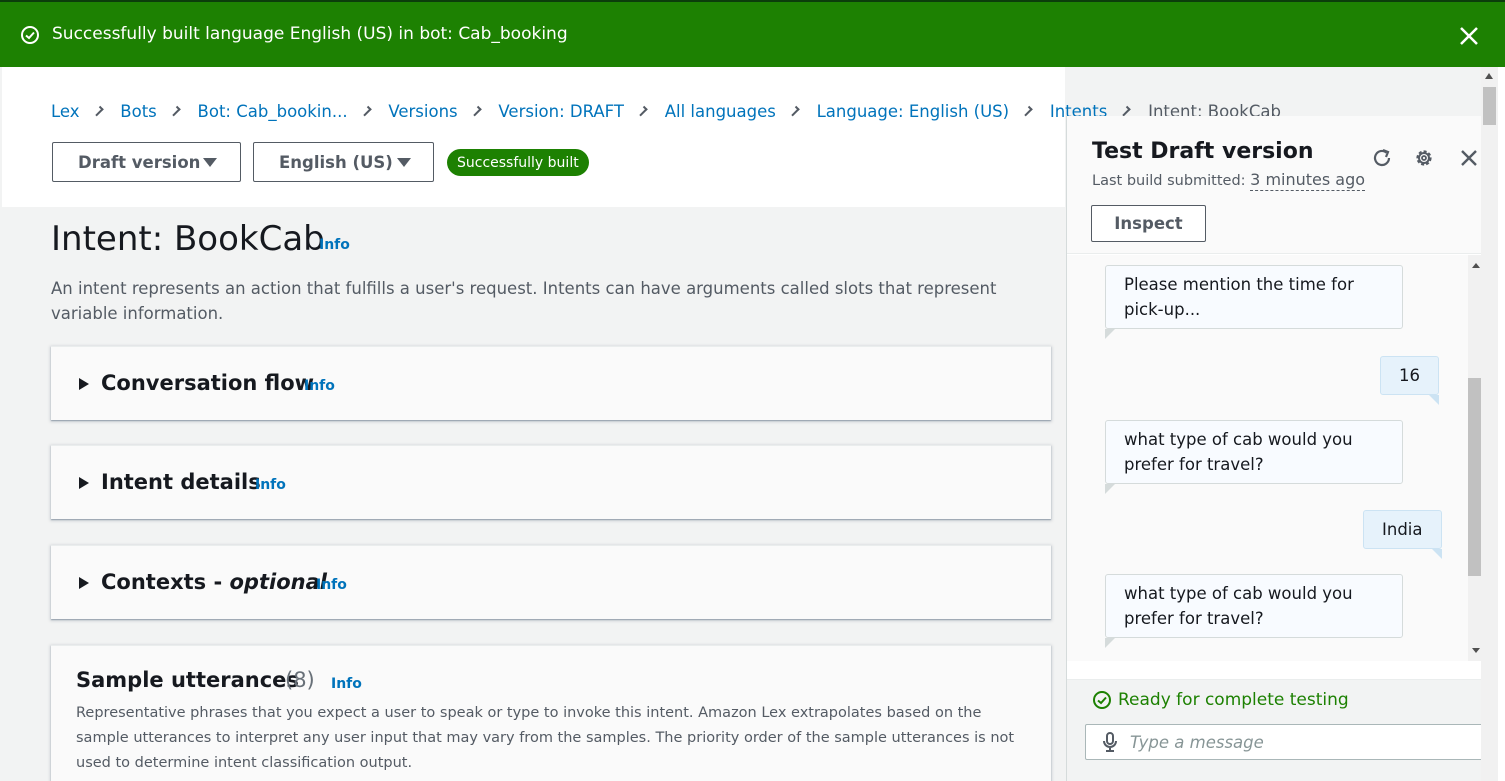  I want to click on last-build-info: Last build submitted: 3 minutes ago, so click(1229, 180).